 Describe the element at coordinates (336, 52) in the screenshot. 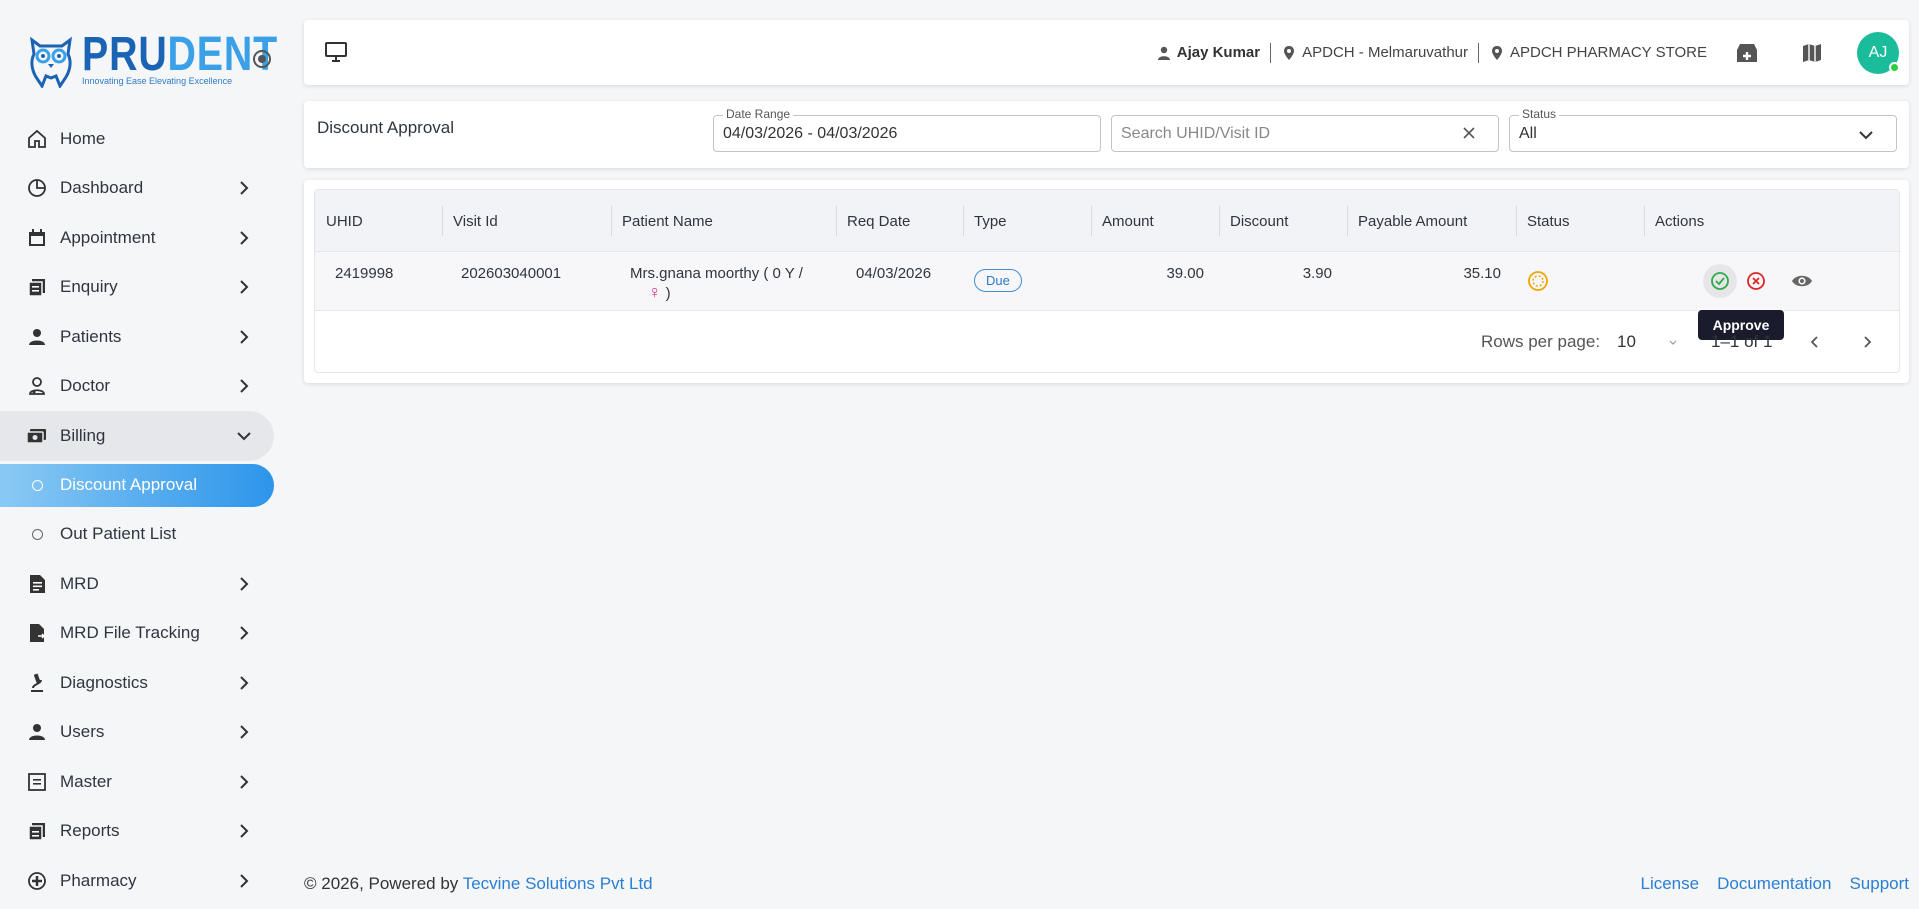

I see `monitor-icon` at that location.